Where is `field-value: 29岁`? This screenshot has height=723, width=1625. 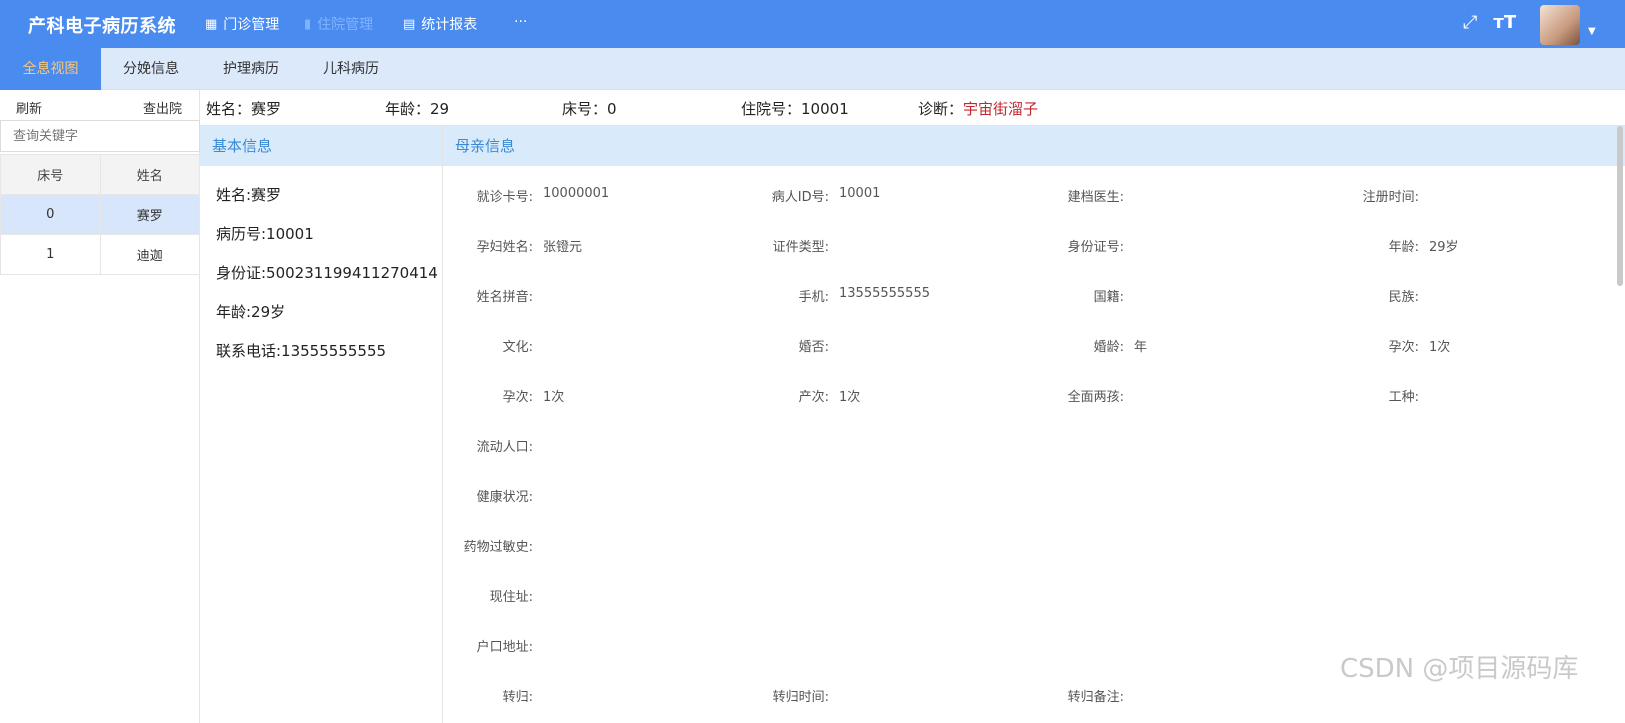 field-value: 29岁 is located at coordinates (1444, 247).